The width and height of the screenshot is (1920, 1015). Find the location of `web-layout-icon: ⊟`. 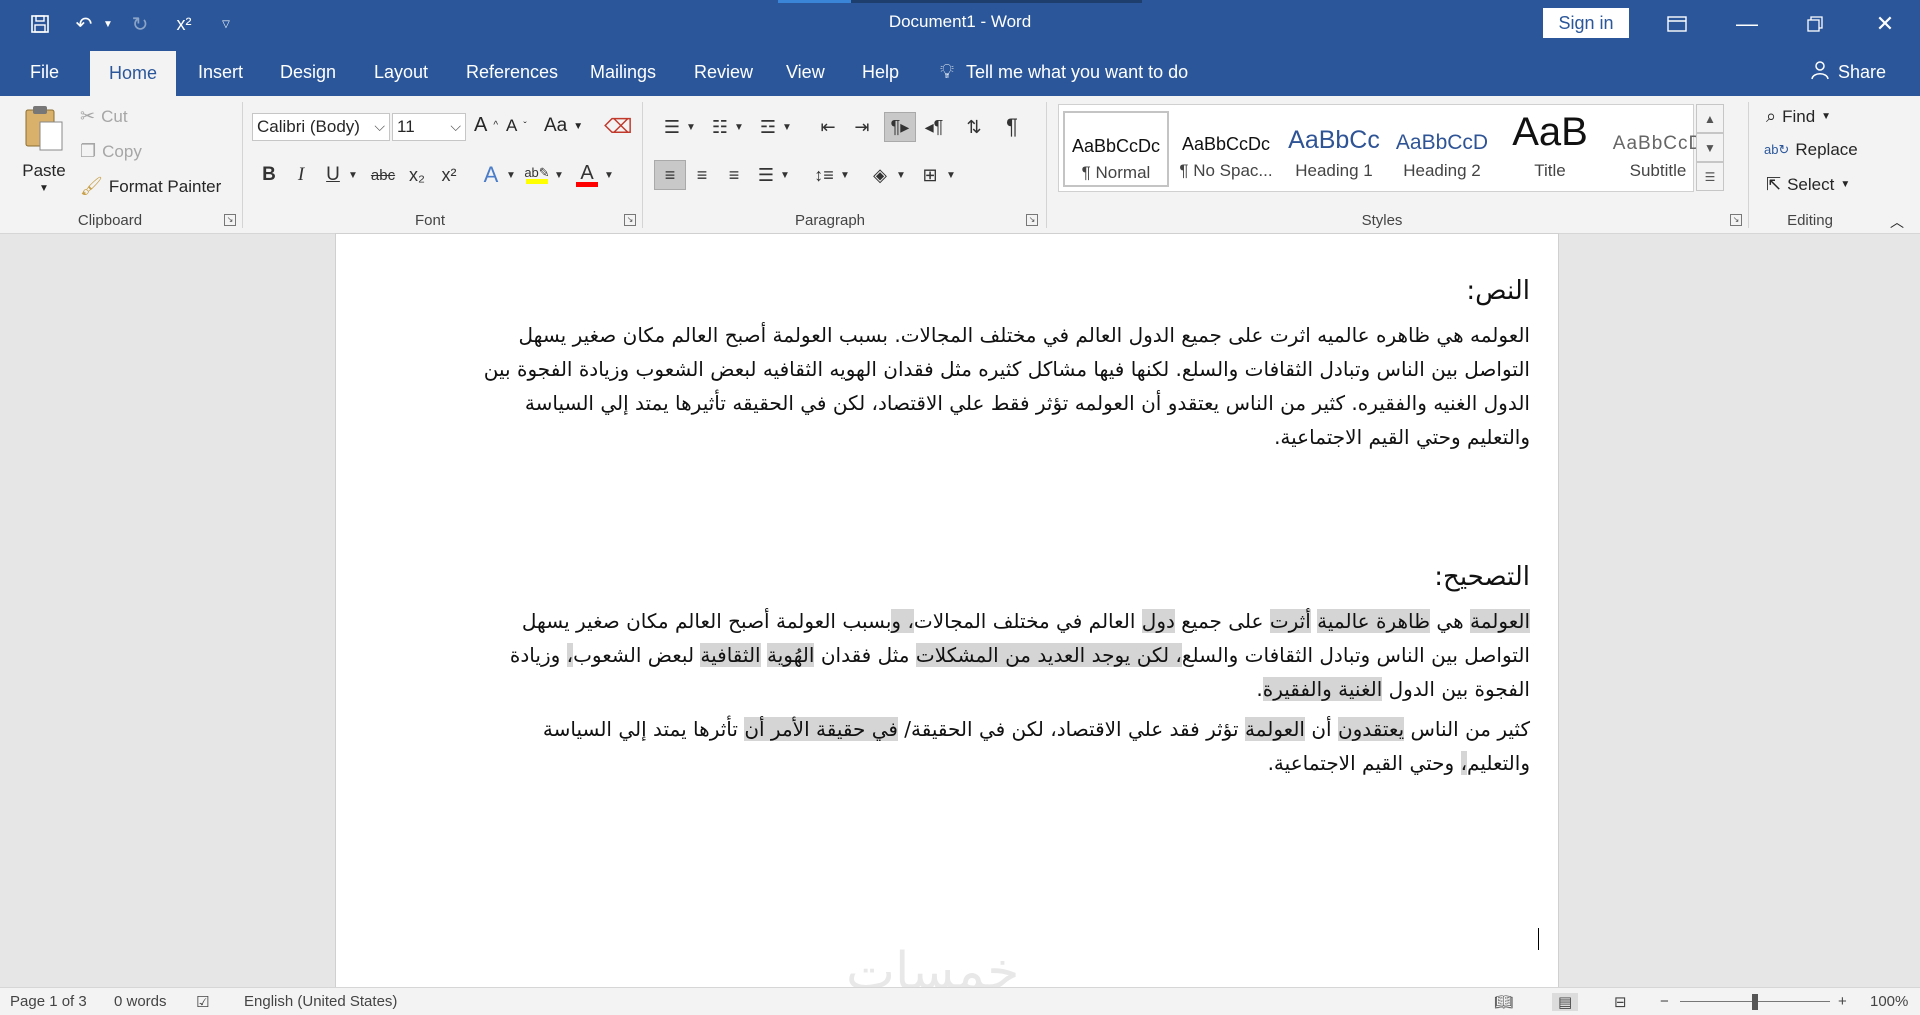

web-layout-icon: ⊟ is located at coordinates (1620, 1002).